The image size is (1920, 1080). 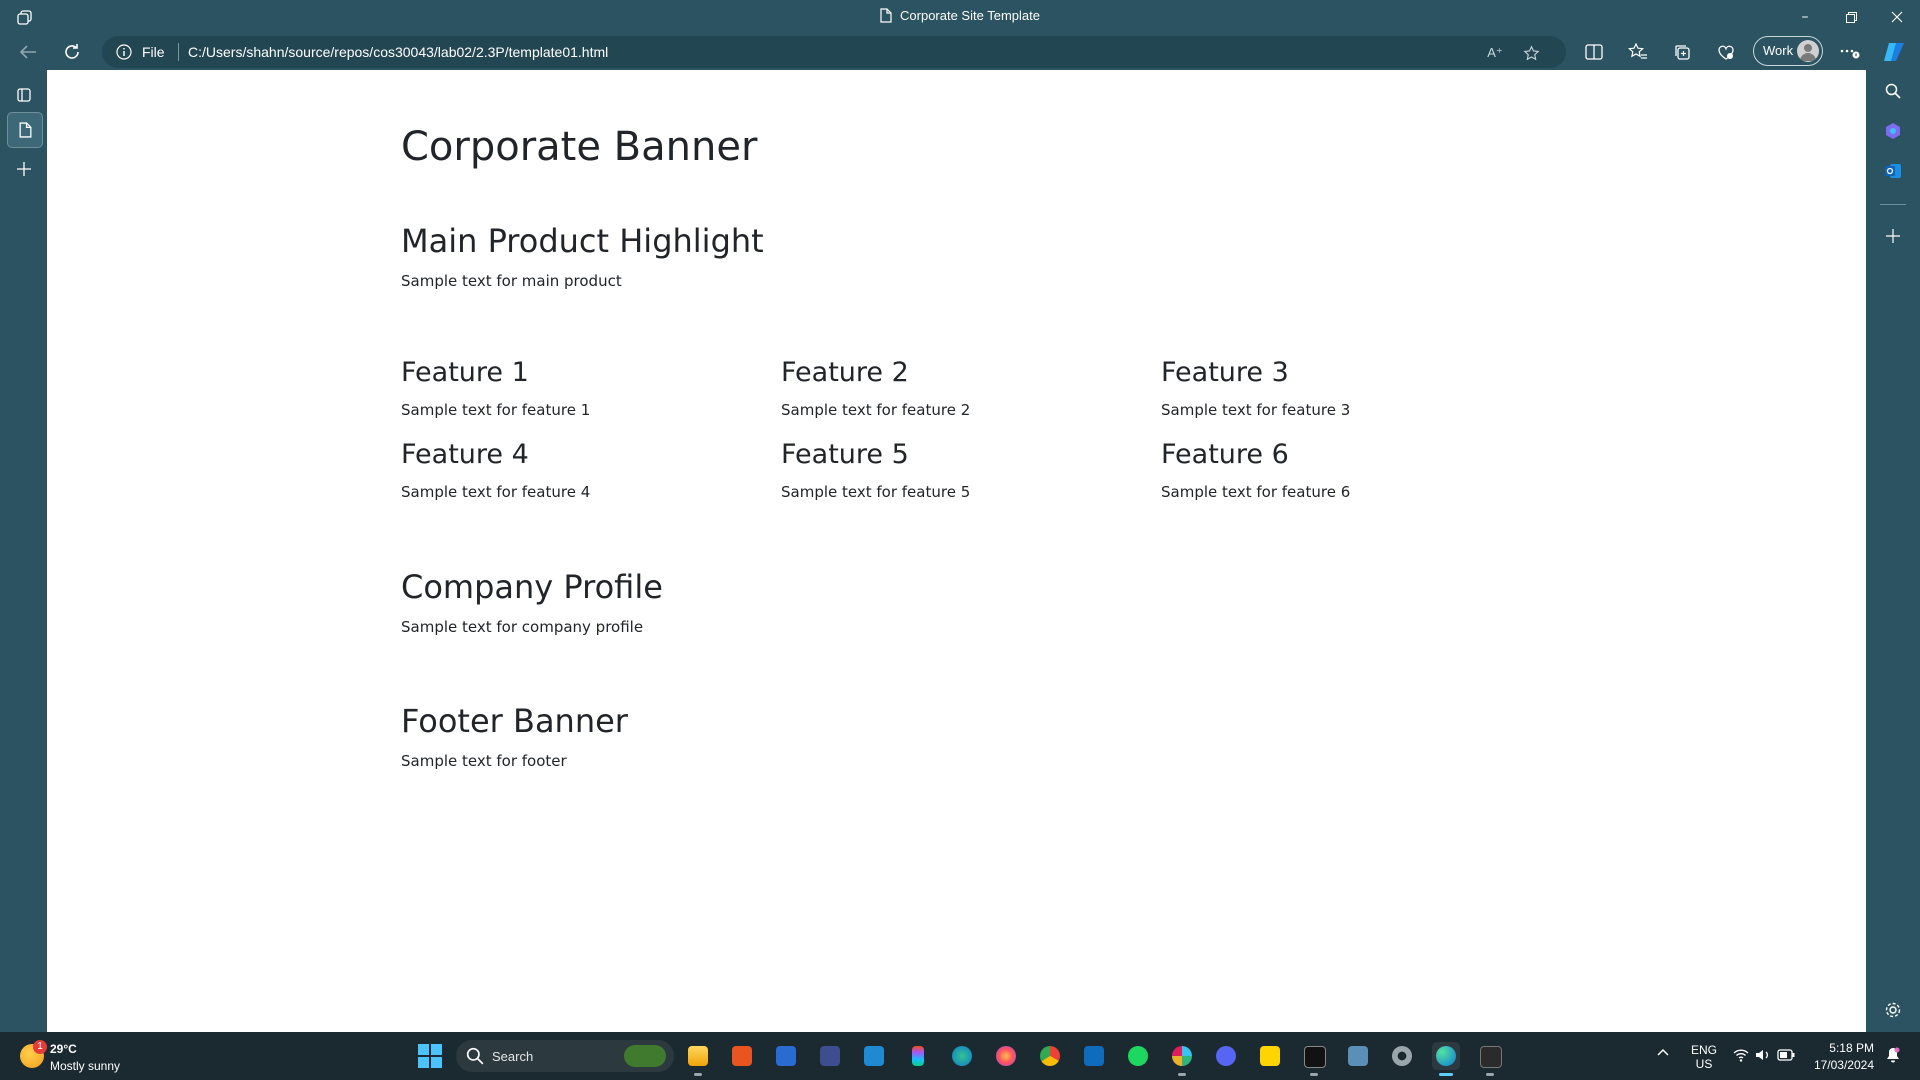 What do you see at coordinates (1138, 1056) in the screenshot?
I see `spotify-icon` at bounding box center [1138, 1056].